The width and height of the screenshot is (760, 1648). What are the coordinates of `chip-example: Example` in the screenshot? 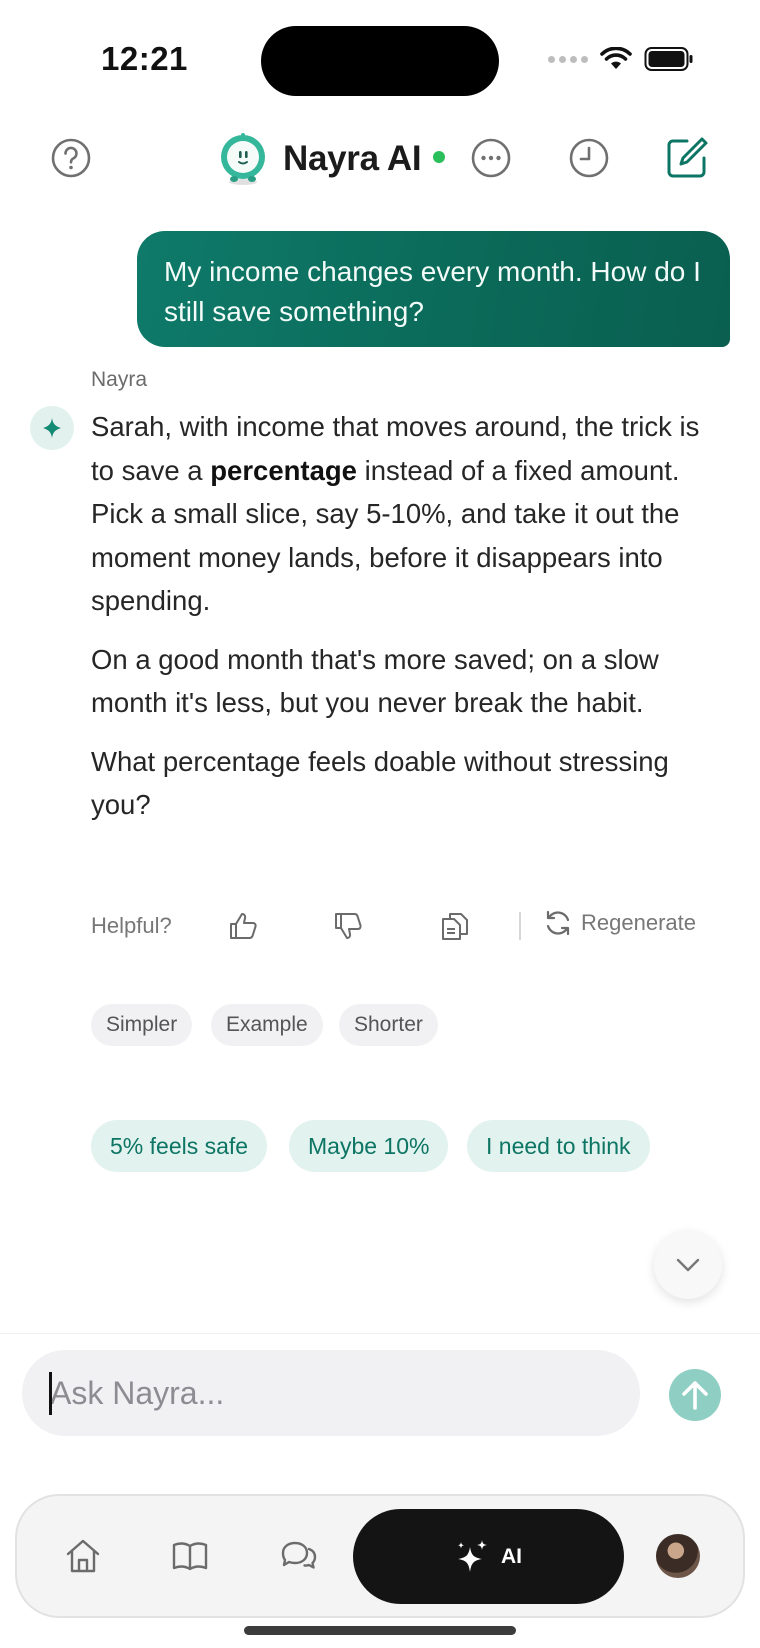 It's located at (267, 1025).